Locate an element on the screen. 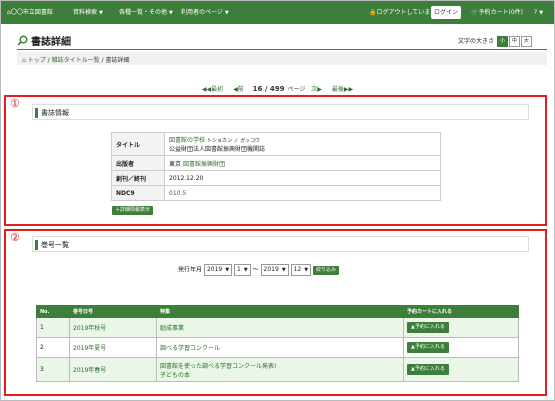  table-row: NDC9 010.5 is located at coordinates (276, 193).